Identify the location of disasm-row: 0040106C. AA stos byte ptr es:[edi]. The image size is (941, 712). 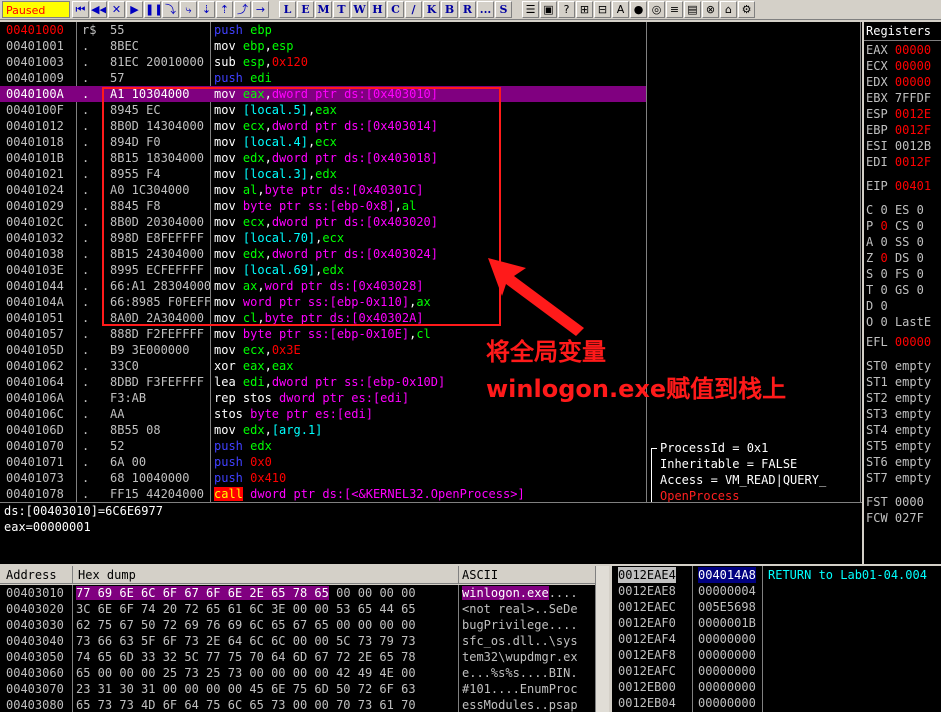
(323, 414).